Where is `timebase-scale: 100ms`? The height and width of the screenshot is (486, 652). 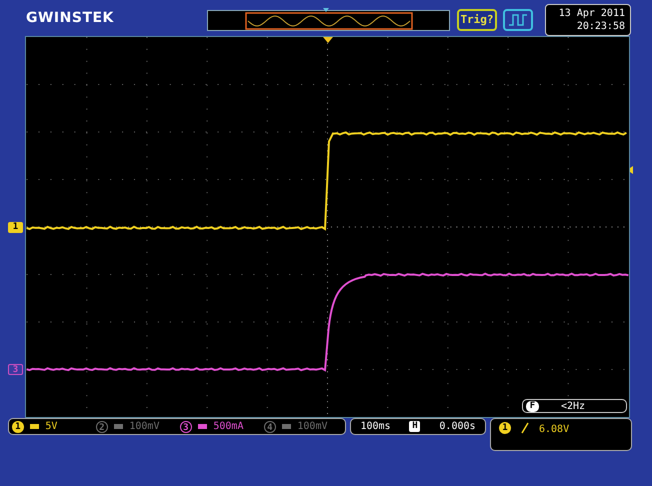 timebase-scale: 100ms is located at coordinates (375, 427).